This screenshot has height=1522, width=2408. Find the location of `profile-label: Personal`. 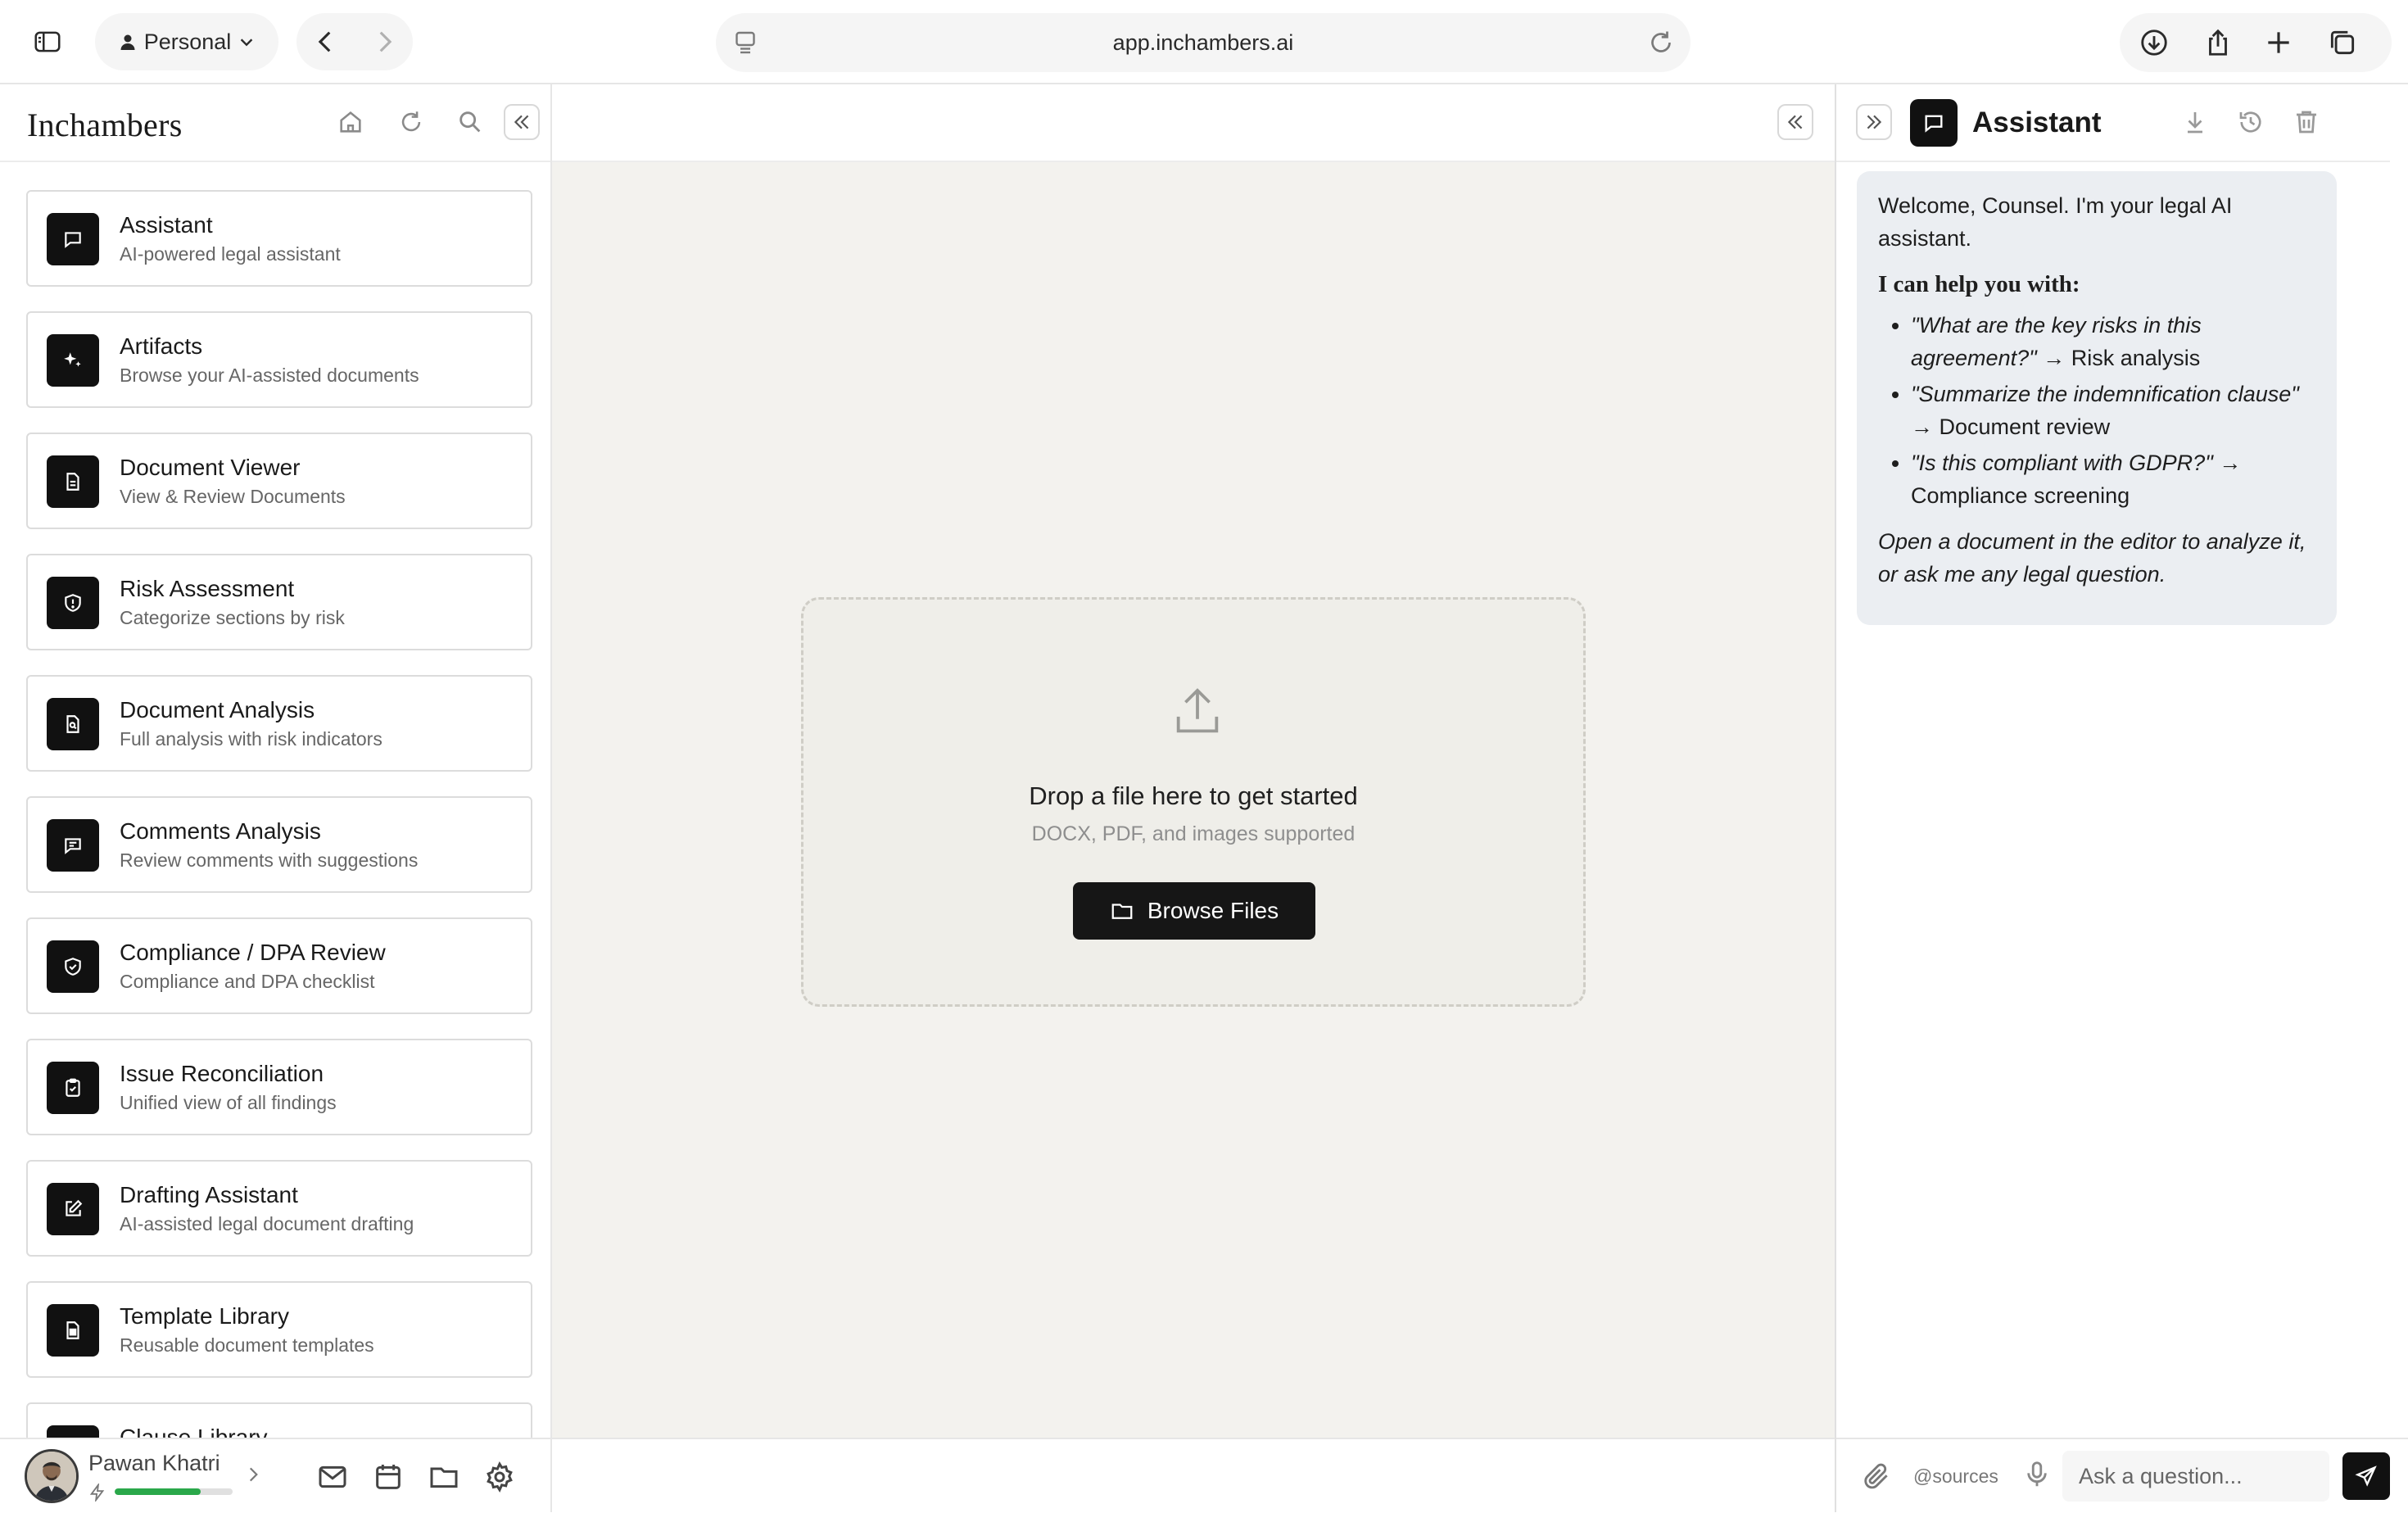

profile-label: Personal is located at coordinates (187, 41).